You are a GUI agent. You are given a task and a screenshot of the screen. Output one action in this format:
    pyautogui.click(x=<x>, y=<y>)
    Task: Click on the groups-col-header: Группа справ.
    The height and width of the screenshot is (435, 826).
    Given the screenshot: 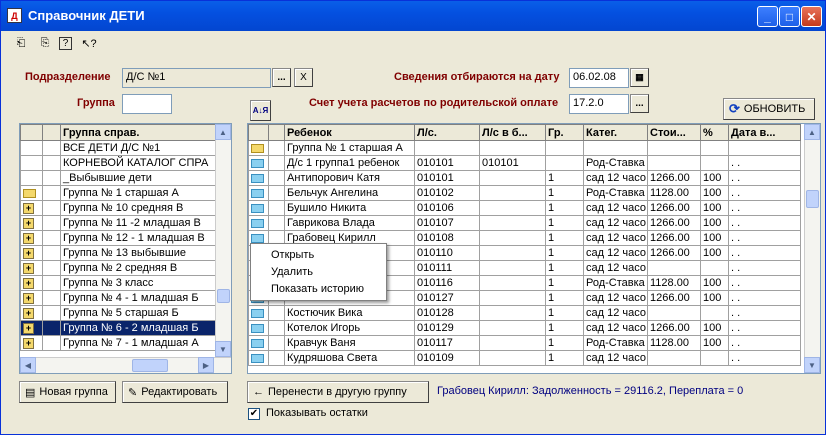 What is the action you would take?
    pyautogui.click(x=138, y=132)
    